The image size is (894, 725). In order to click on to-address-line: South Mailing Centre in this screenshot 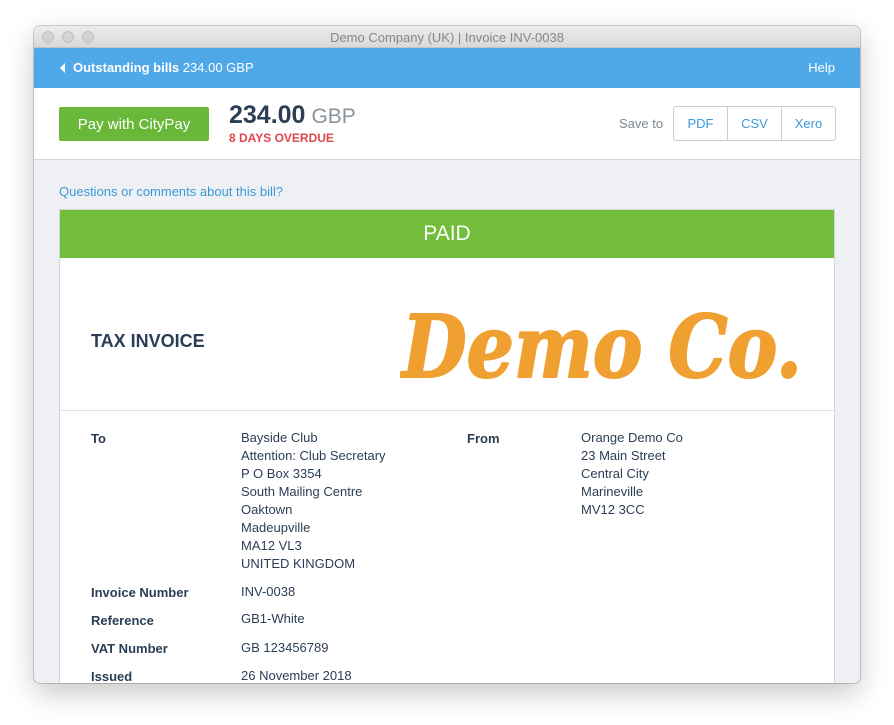, I will do `click(302, 491)`.